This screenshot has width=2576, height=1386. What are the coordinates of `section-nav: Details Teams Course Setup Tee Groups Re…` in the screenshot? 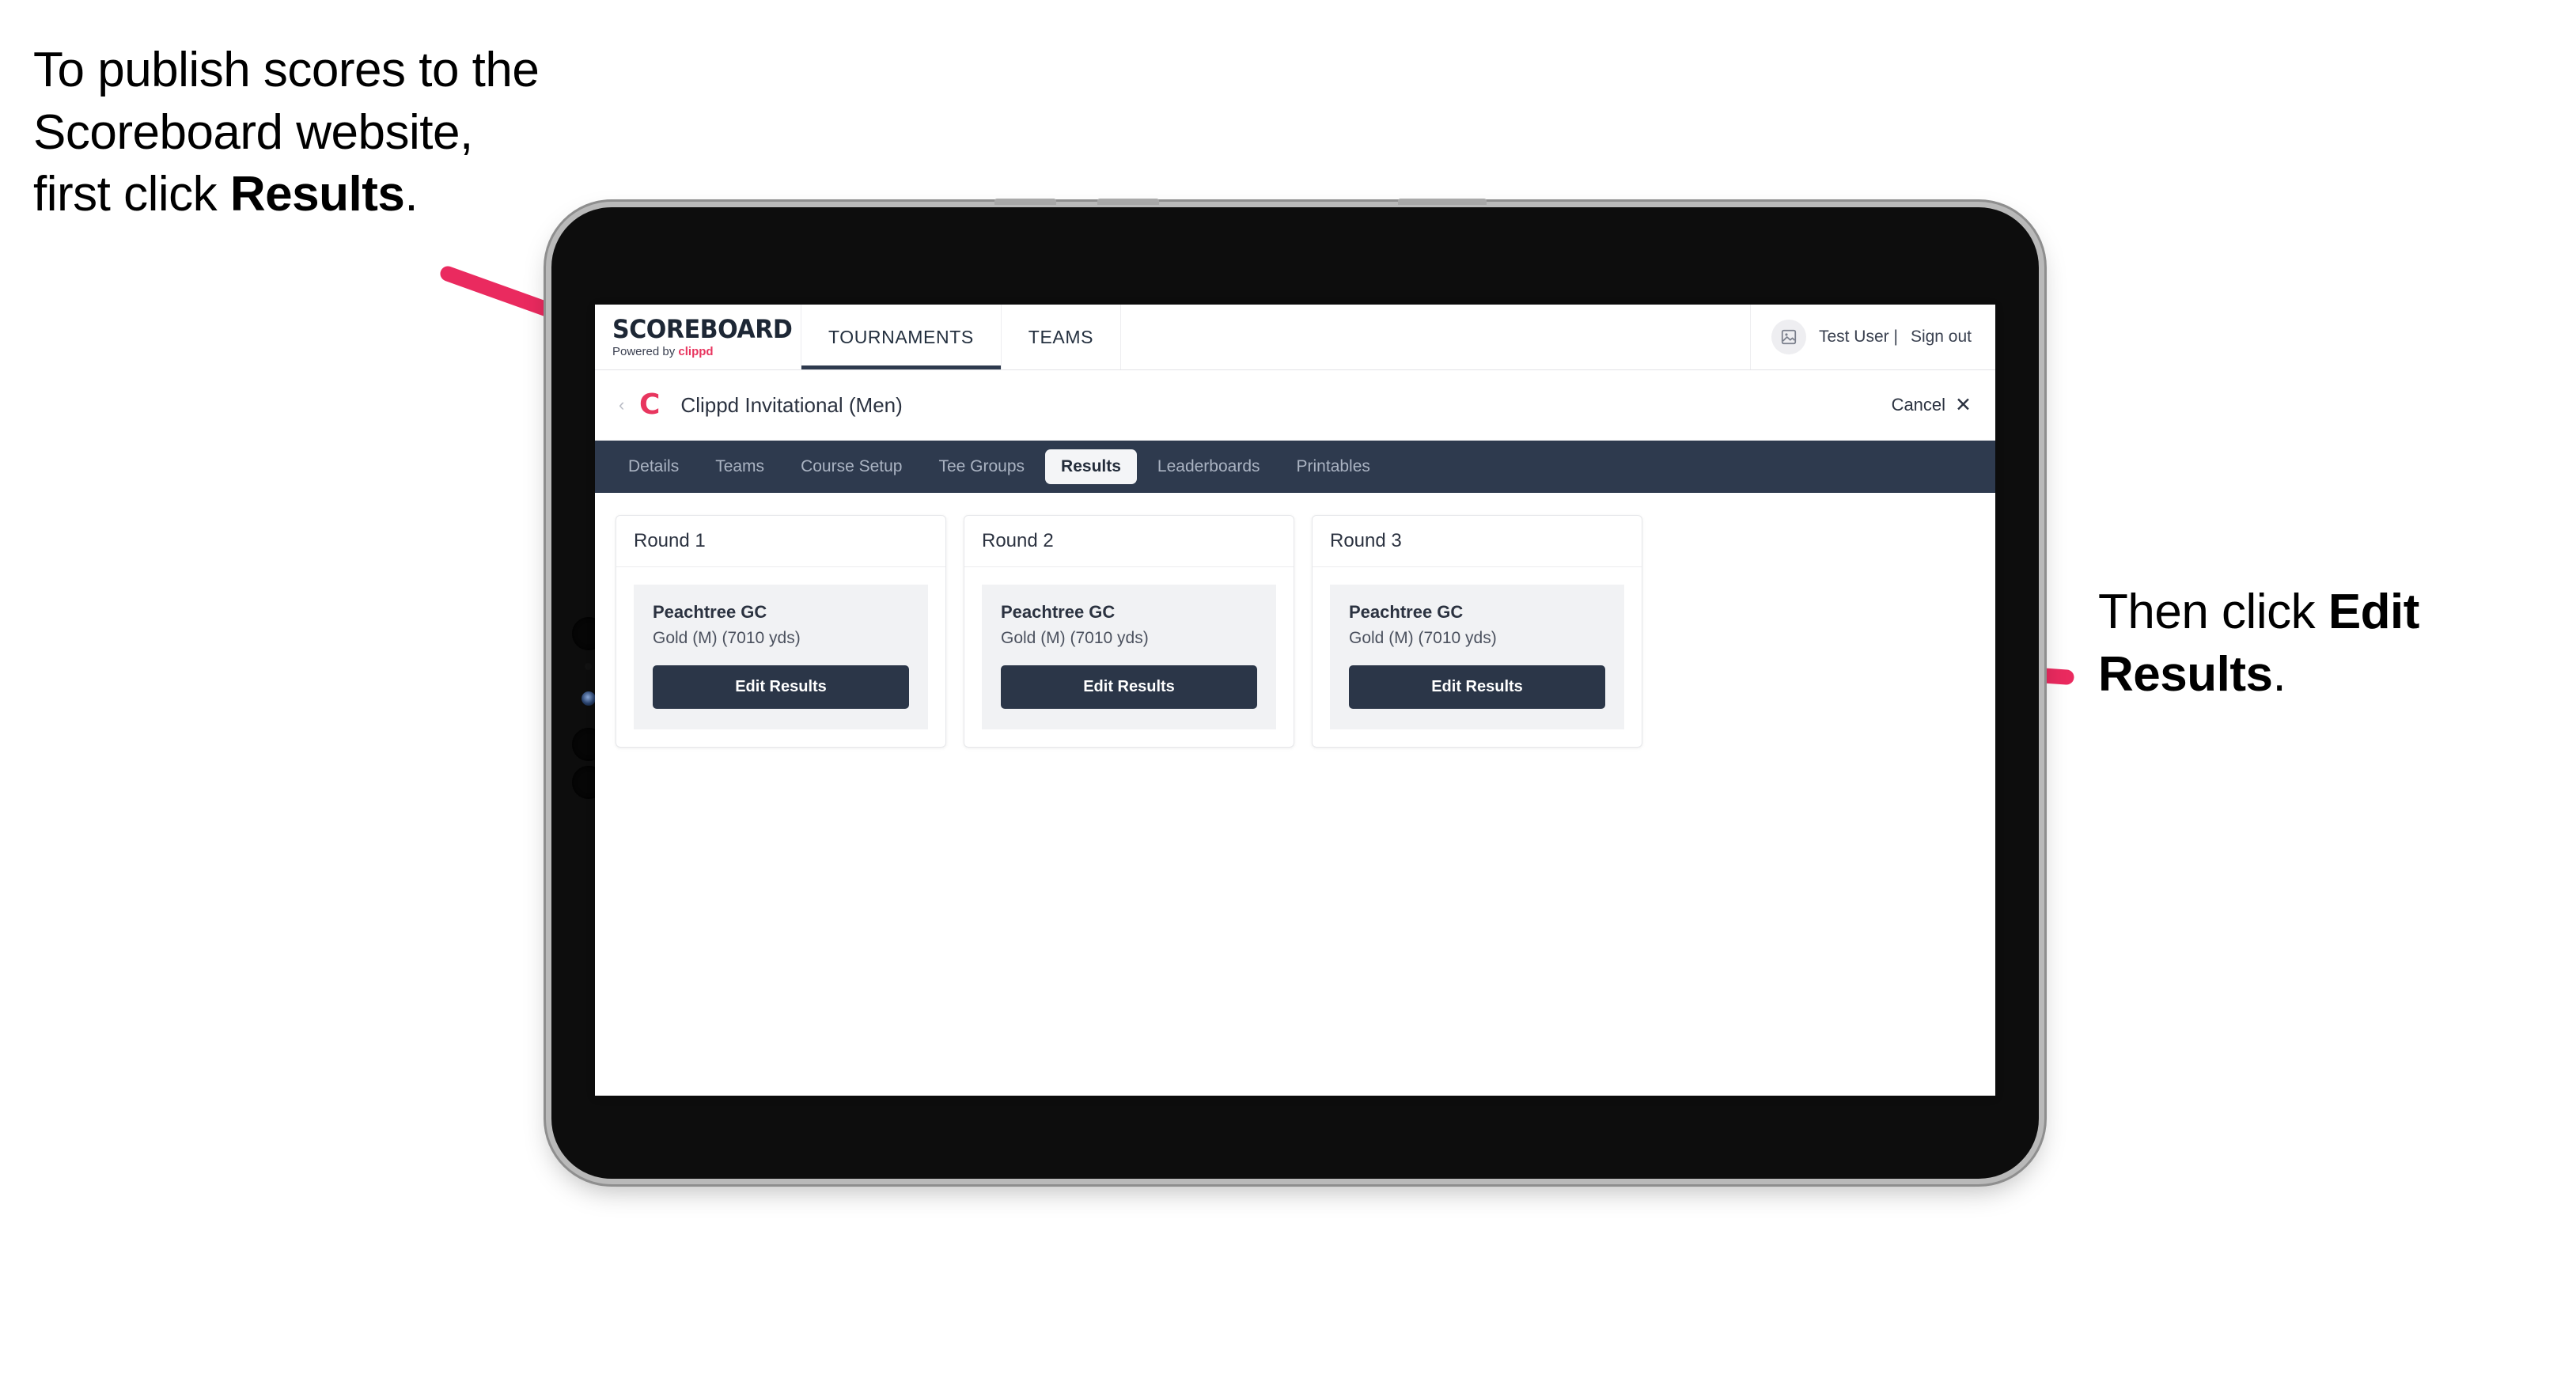 It's located at (1295, 467).